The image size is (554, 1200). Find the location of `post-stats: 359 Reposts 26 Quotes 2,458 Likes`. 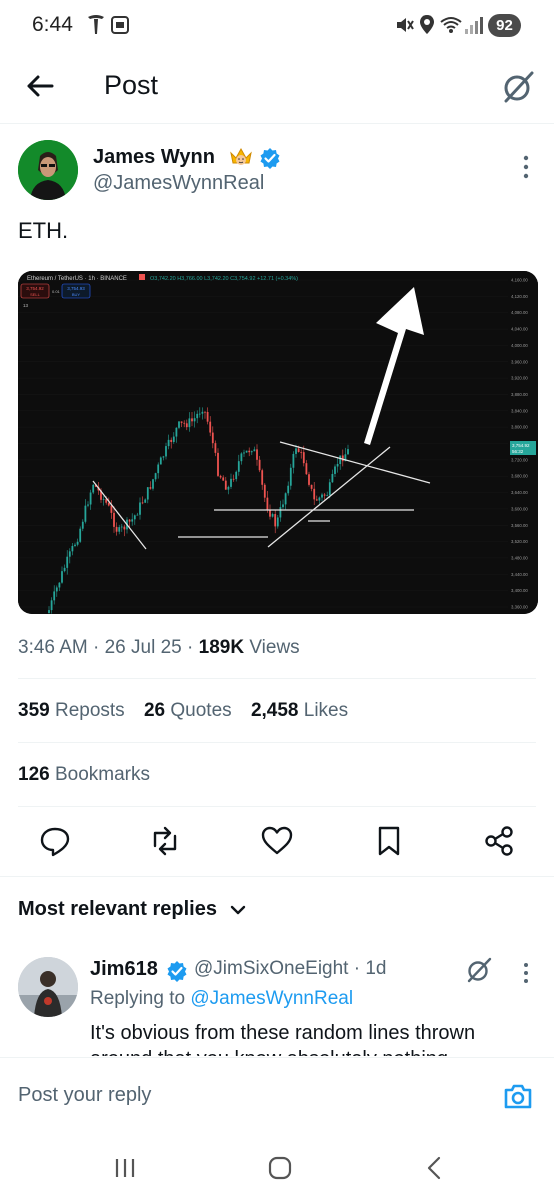

post-stats: 359 Reposts 26 Quotes 2,458 Likes is located at coordinates (190, 711).